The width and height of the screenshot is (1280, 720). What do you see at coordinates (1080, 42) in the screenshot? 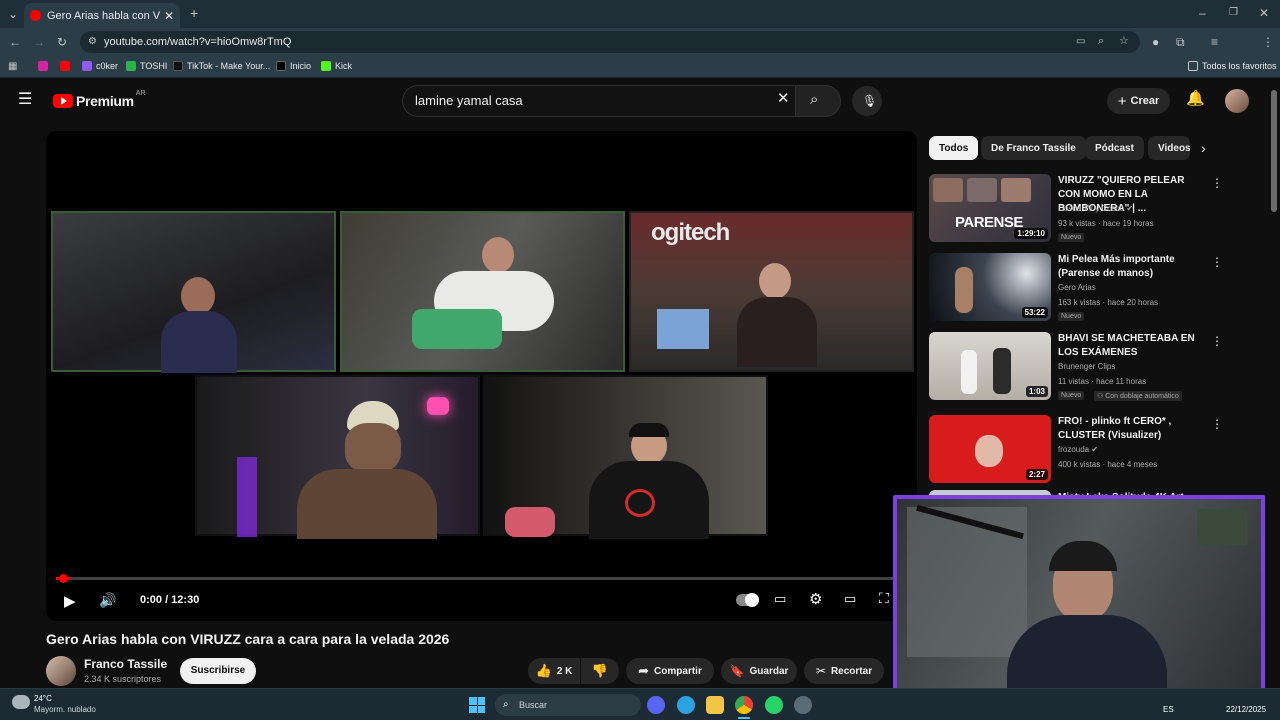
I see `cast-icon: ▭` at bounding box center [1080, 42].